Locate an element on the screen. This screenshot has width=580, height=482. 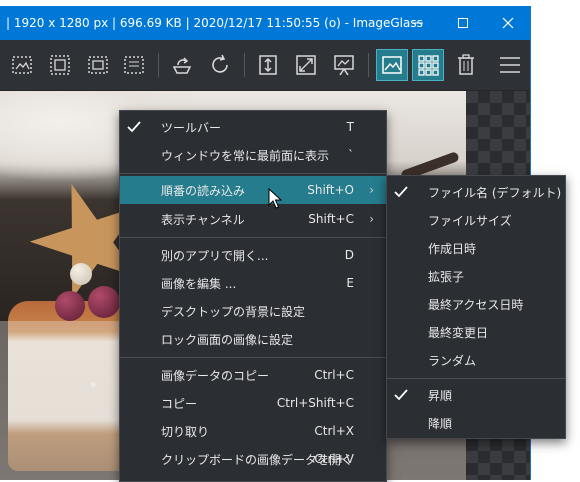
menu-item-edit-image: 画像を編集 ... E is located at coordinates (253, 283).